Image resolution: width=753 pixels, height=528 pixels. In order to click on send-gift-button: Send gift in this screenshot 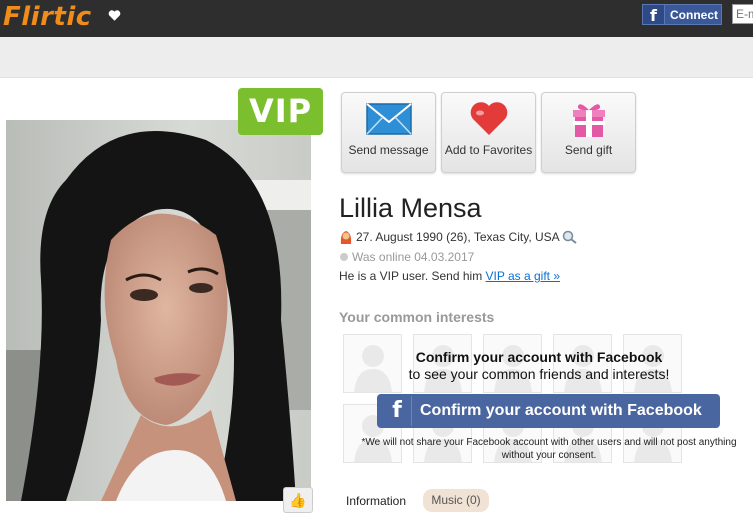, I will do `click(588, 132)`.